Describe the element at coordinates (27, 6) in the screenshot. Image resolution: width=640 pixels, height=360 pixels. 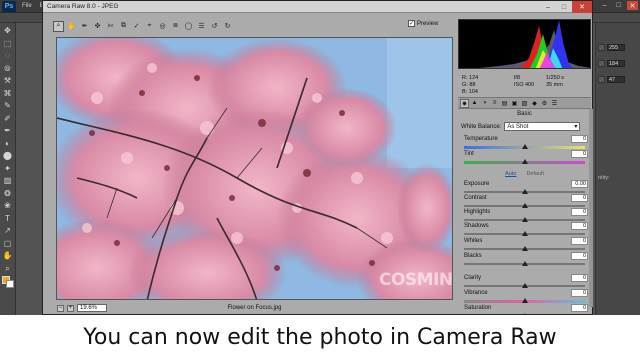
I see `menu-file: File` at that location.